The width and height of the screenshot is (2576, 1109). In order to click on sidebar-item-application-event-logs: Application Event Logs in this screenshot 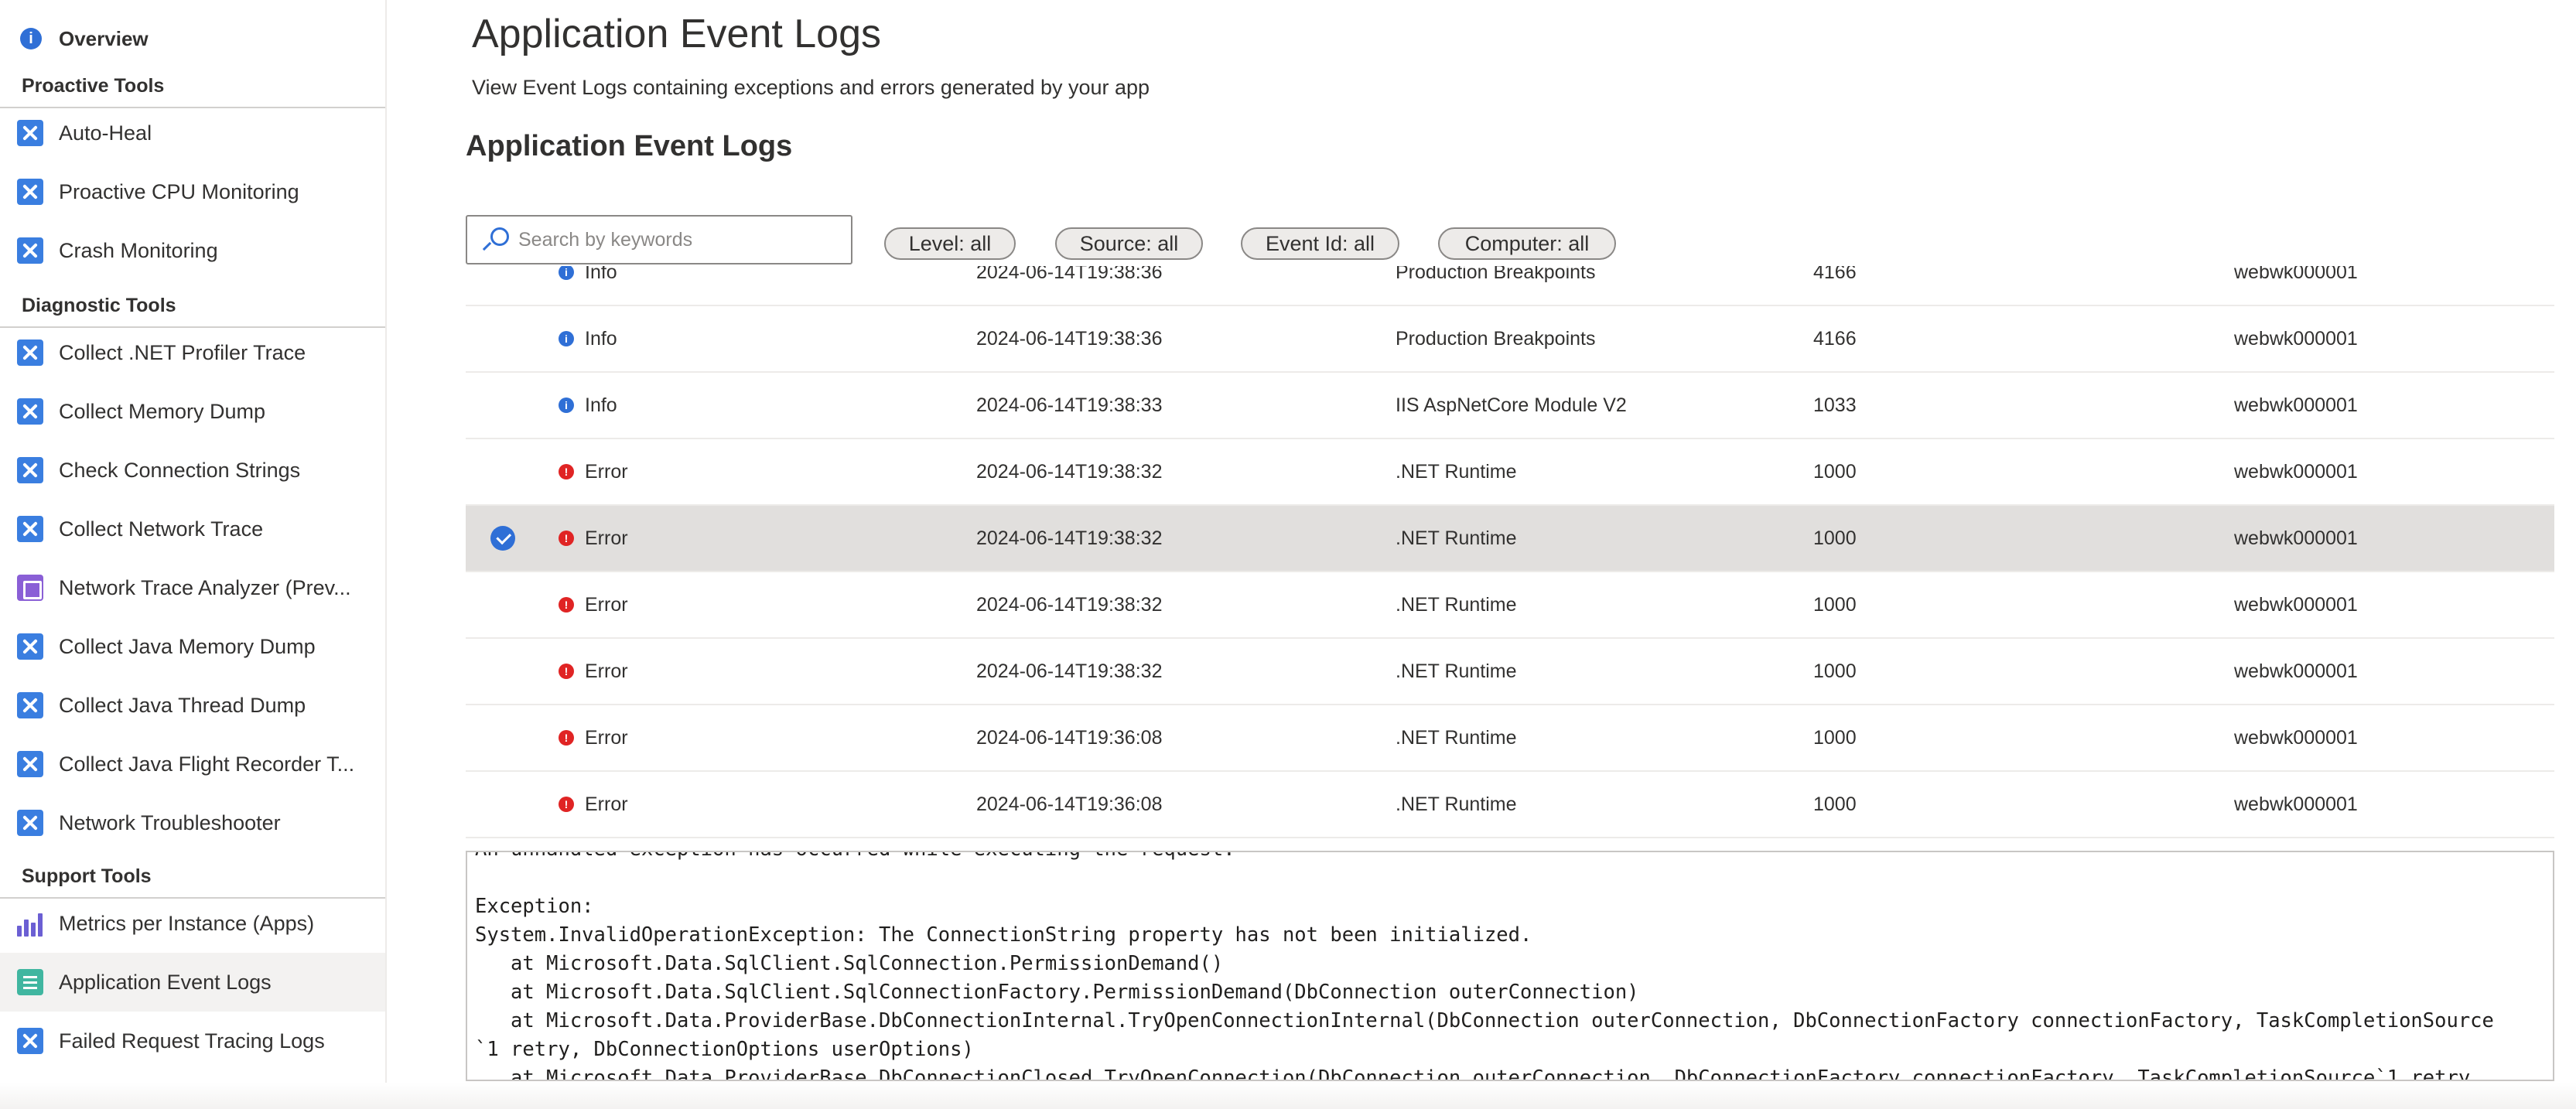, I will do `click(192, 982)`.